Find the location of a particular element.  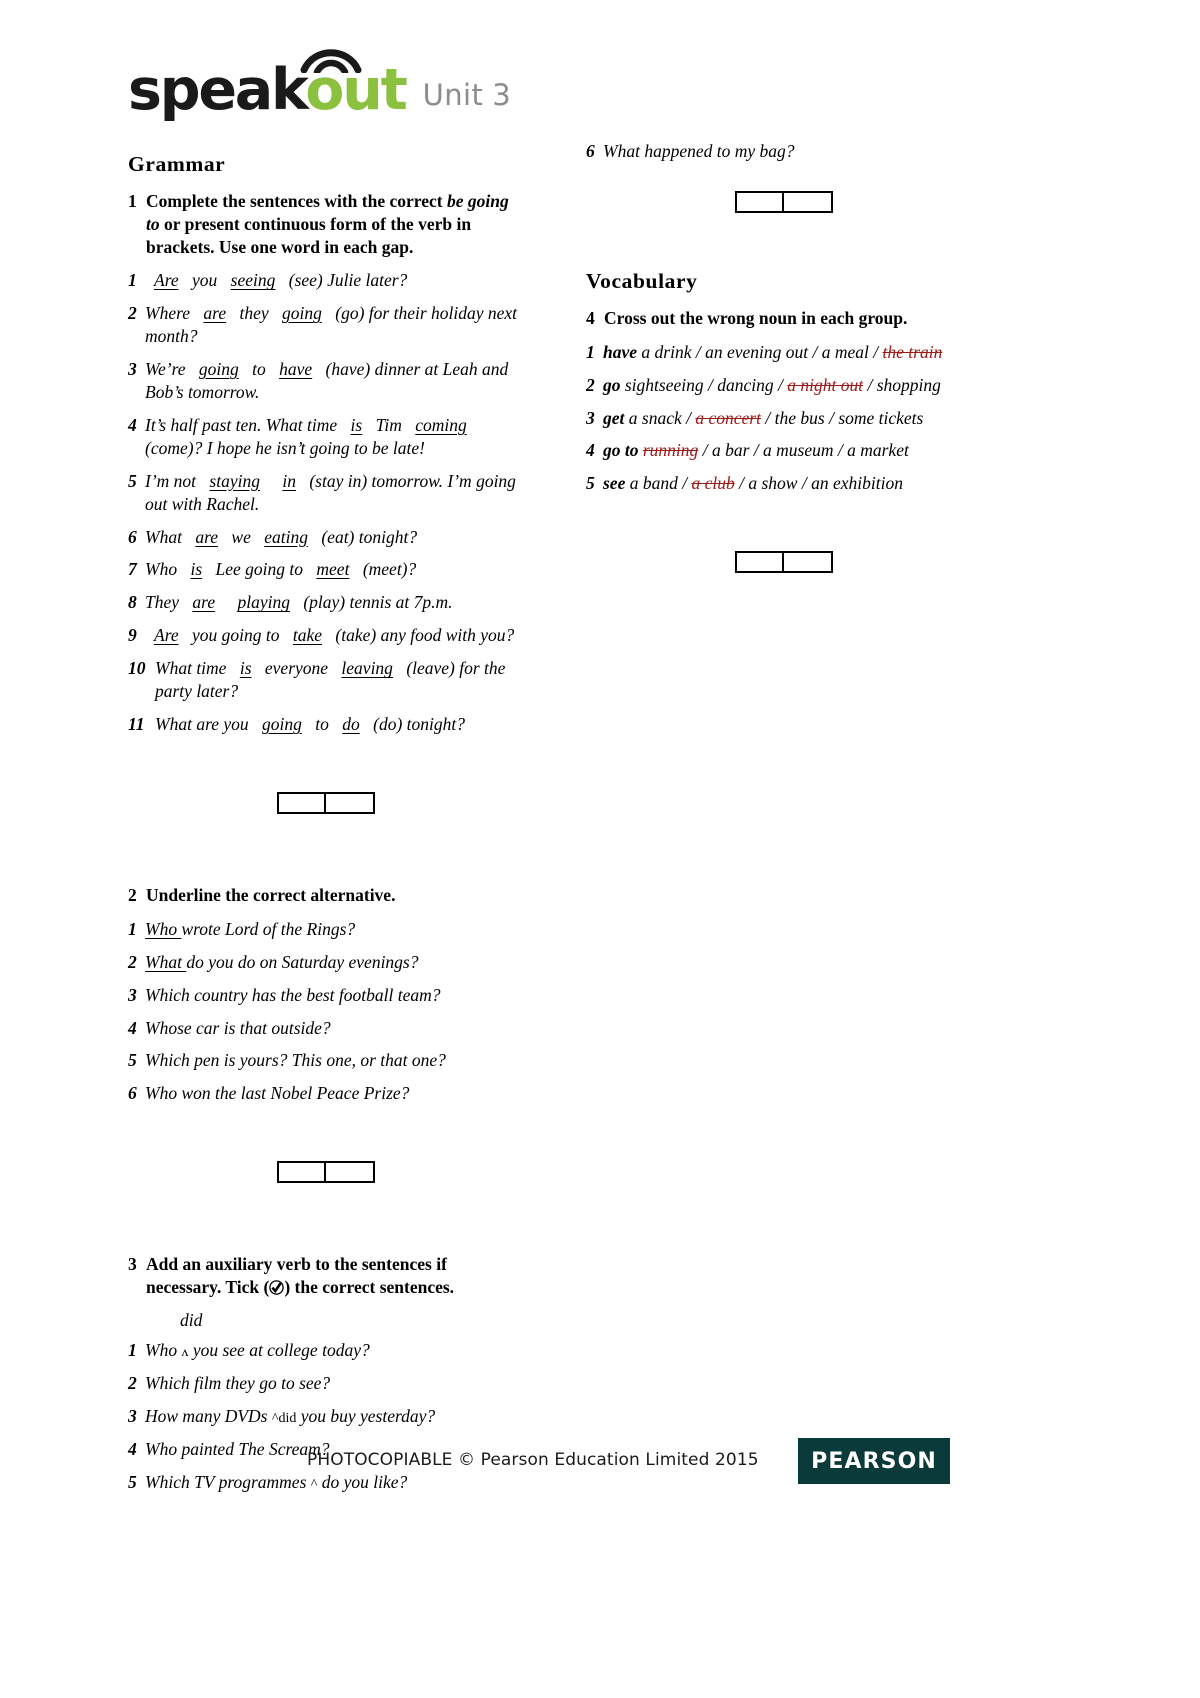

speakout-logo: speakout is located at coordinates (268, 84).